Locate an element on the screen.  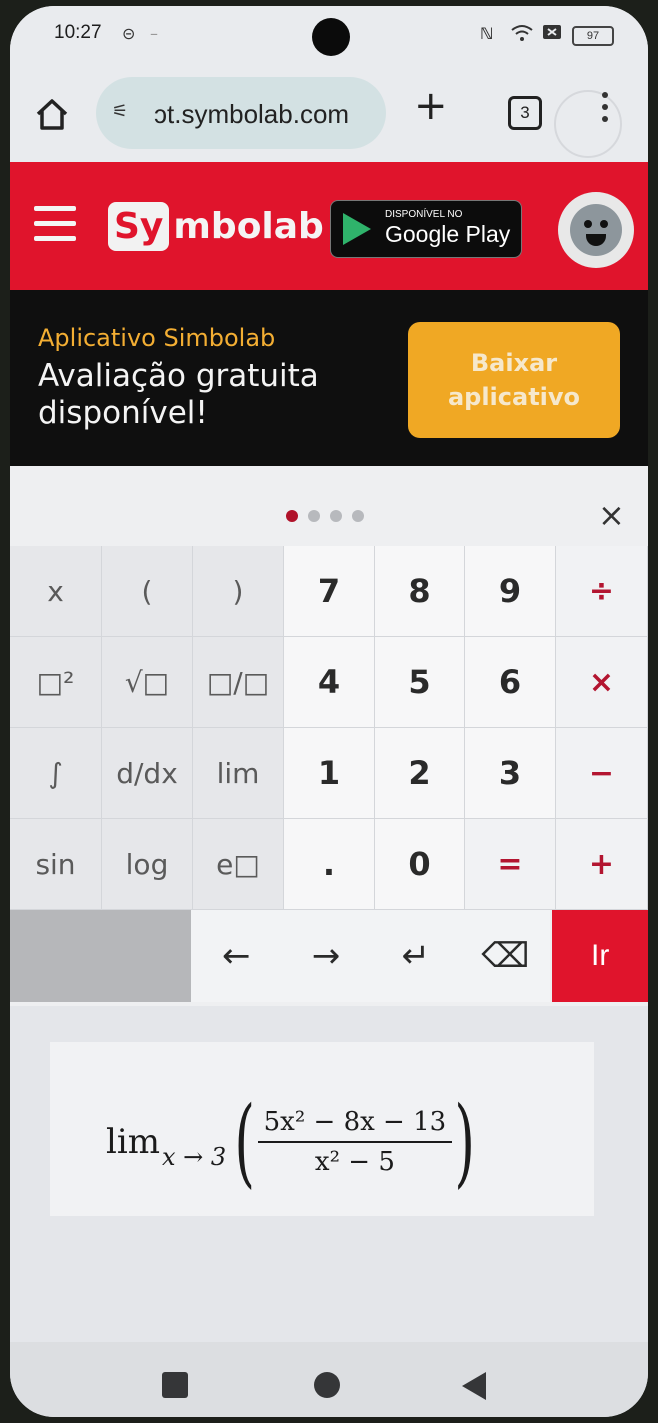
key-1: ( is located at coordinates (147, 591).